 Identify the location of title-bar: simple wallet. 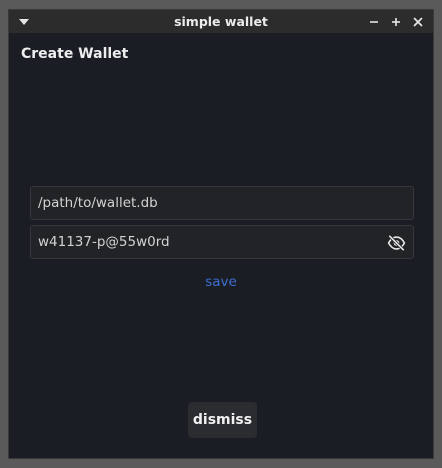
(221, 21).